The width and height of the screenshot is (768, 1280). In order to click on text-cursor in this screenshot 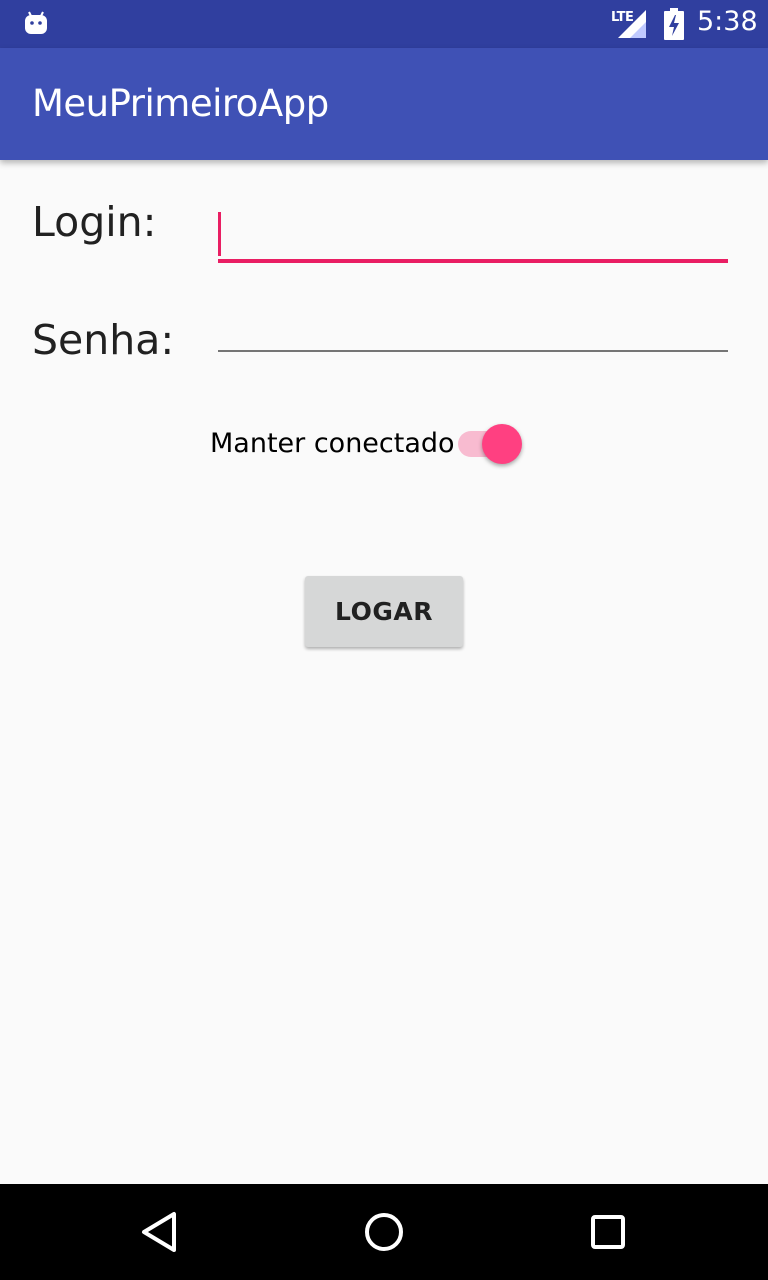, I will do `click(219, 234)`.